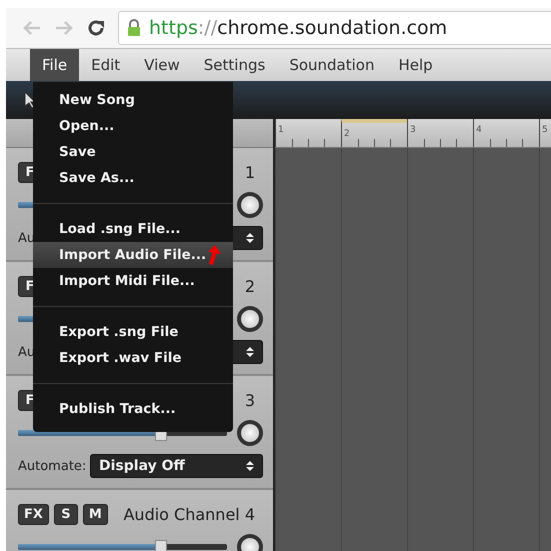  I want to click on menu-item: View, so click(162, 65).